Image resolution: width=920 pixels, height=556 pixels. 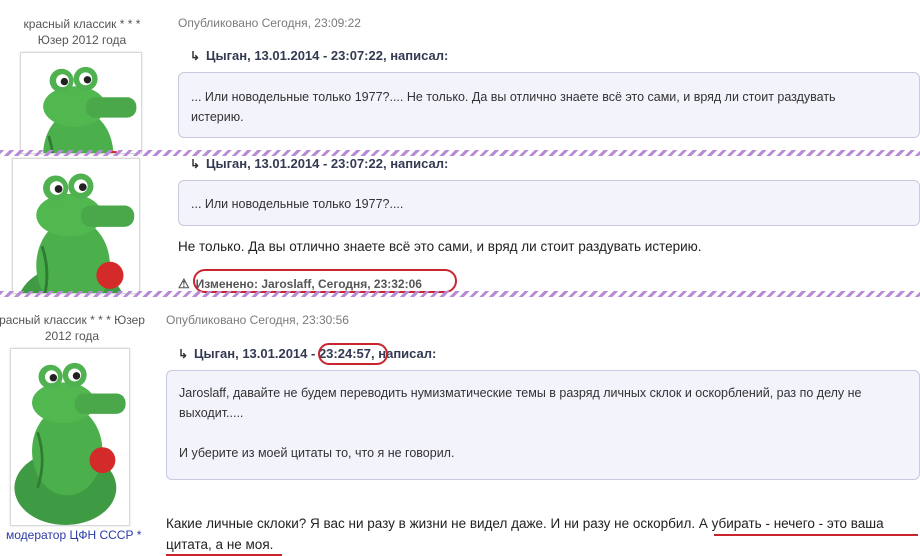 What do you see at coordinates (319, 163) in the screenshot?
I see `post2-quote-header: ↳ Цыган, 13.01.2014 - 23:07:22, написал:` at bounding box center [319, 163].